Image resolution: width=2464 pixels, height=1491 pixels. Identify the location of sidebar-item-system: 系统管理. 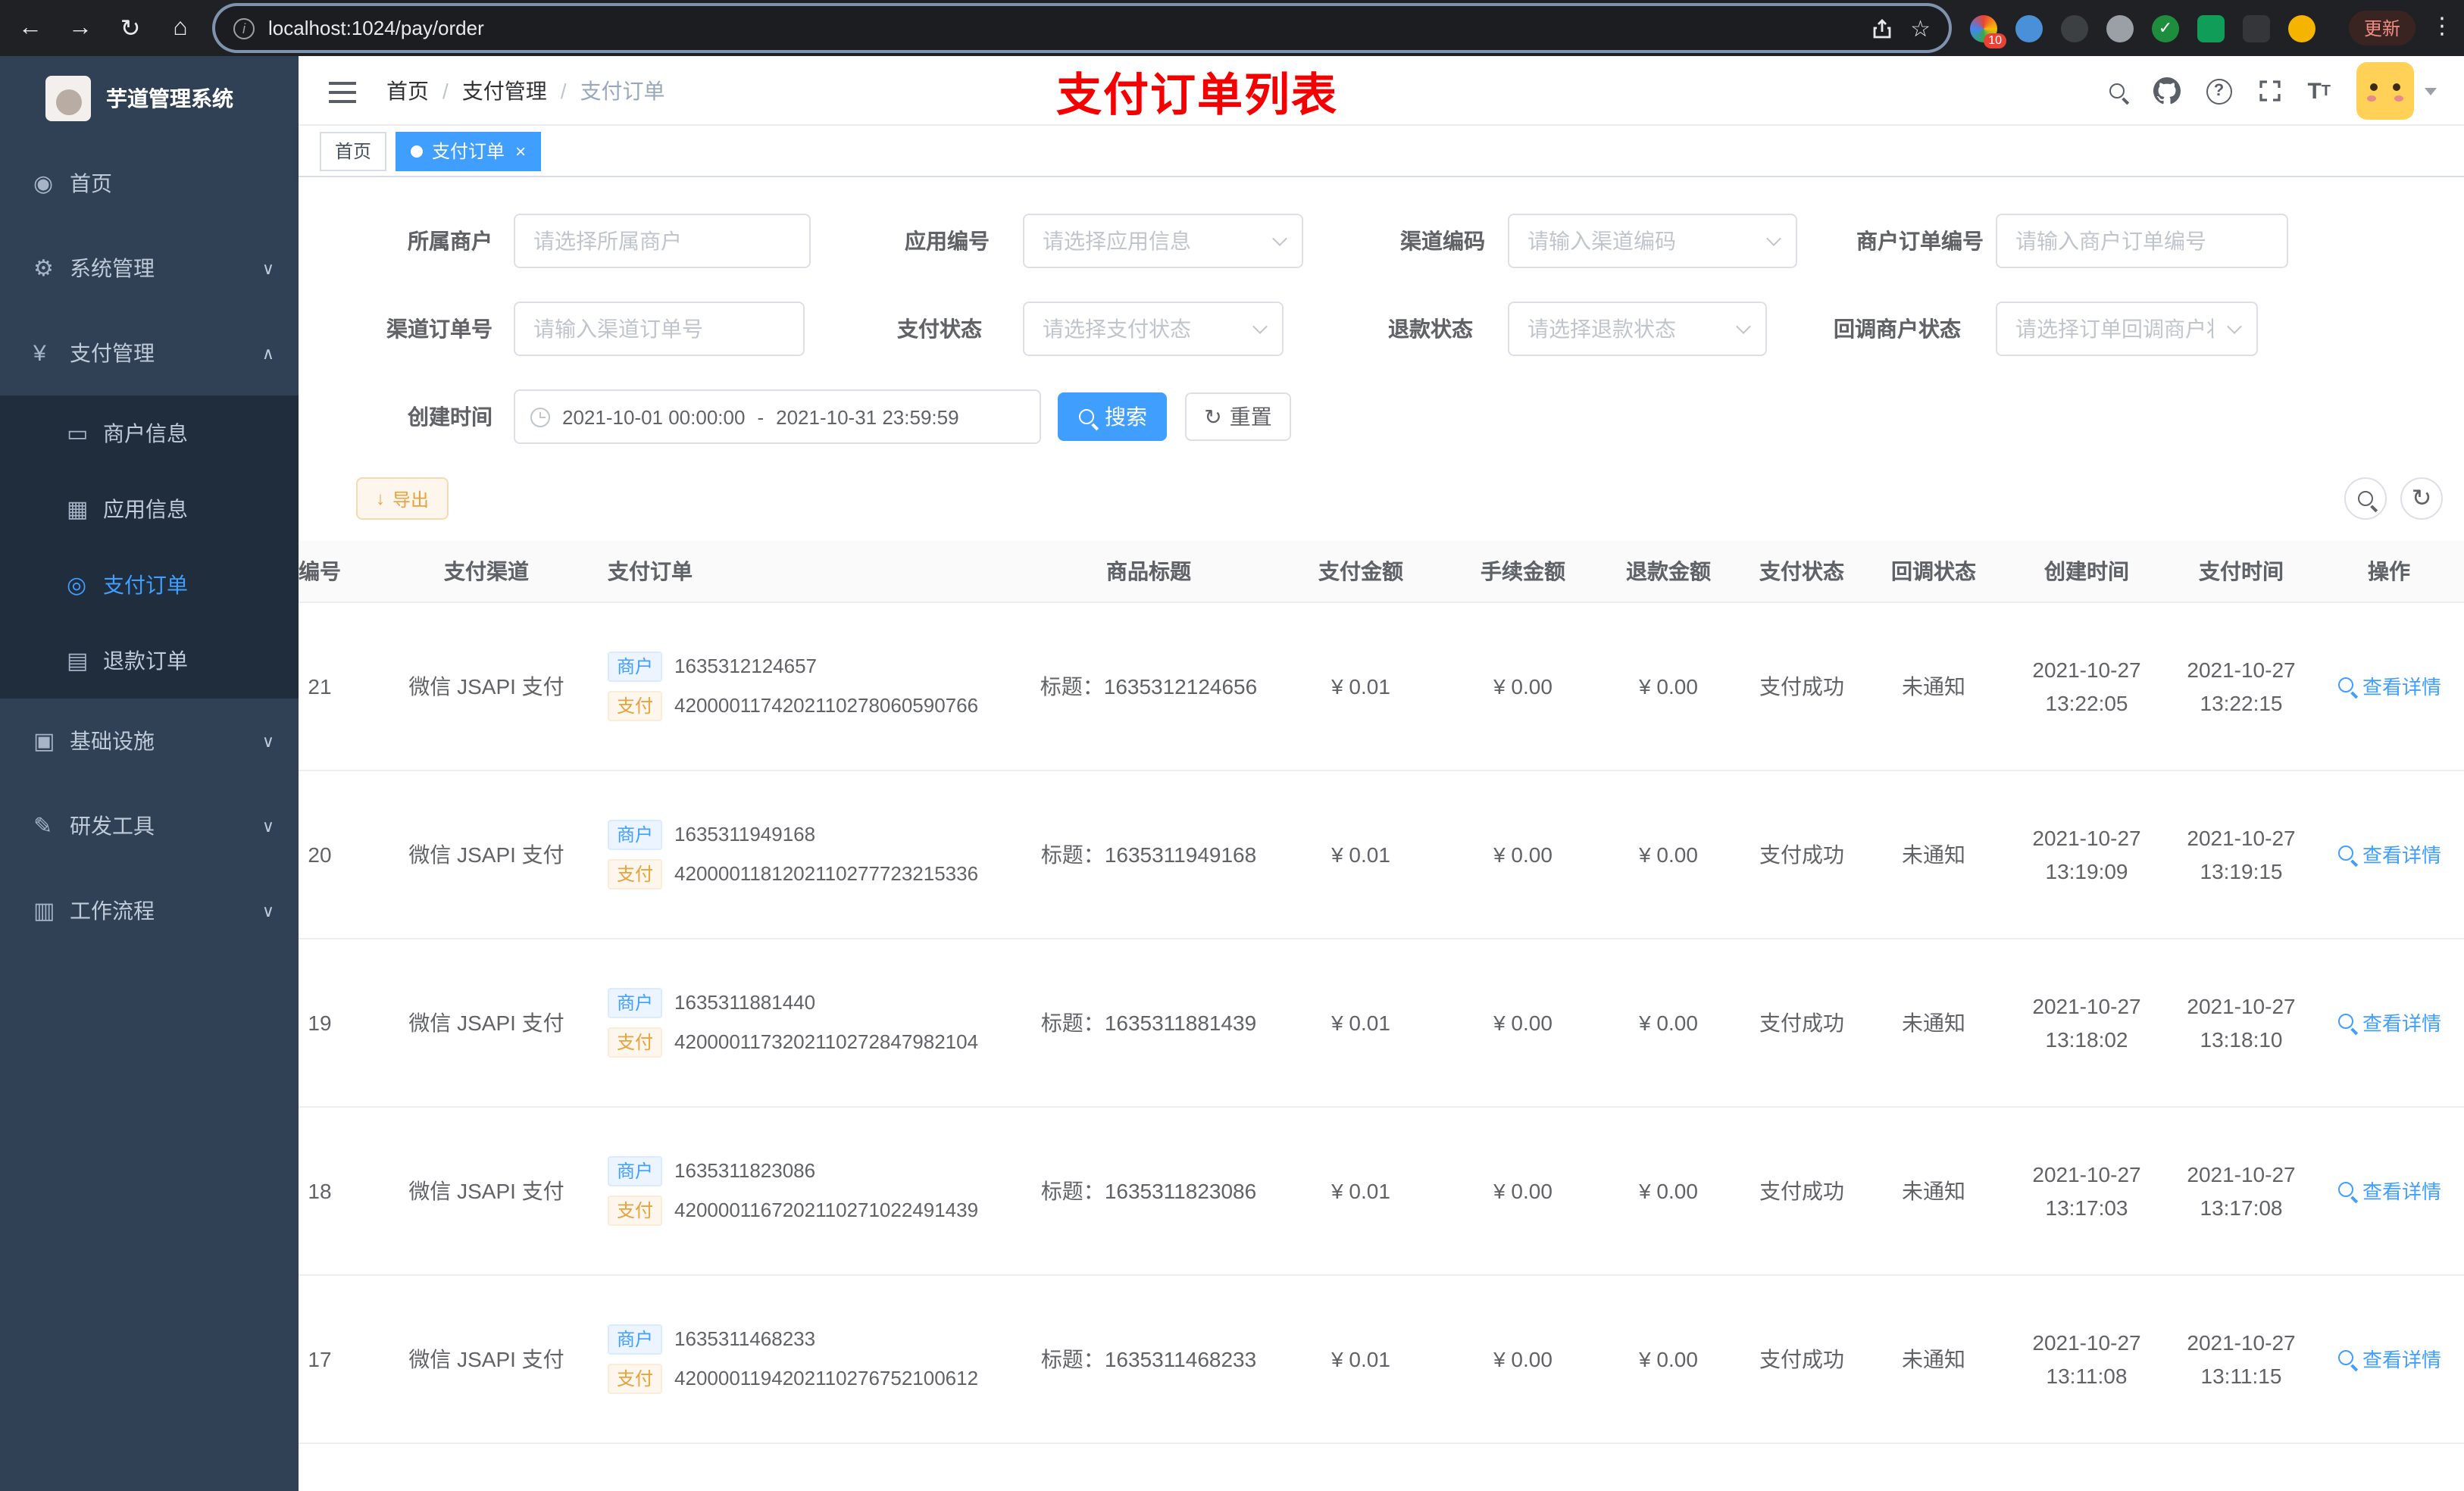
(149, 268).